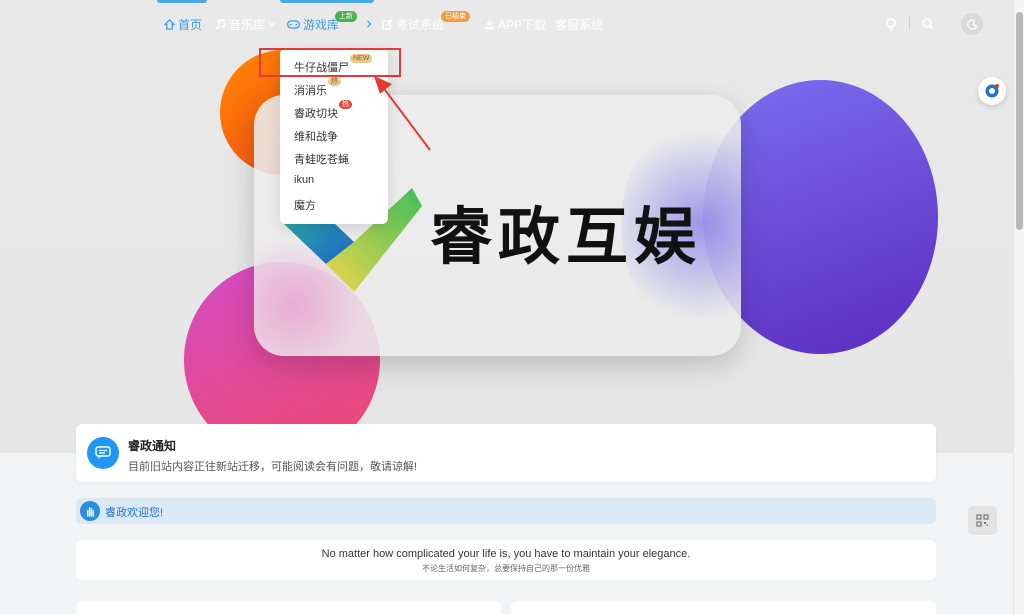 Image resolution: width=1024 pixels, height=614 pixels. What do you see at coordinates (272, 24) in the screenshot?
I see `chevron-down-icon` at bounding box center [272, 24].